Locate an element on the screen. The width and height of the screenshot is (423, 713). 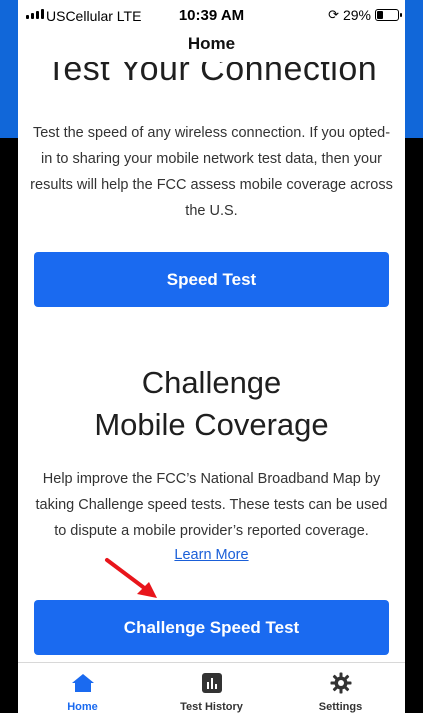
challenge-heading-line1: Challenge is located at coordinates (211, 382).